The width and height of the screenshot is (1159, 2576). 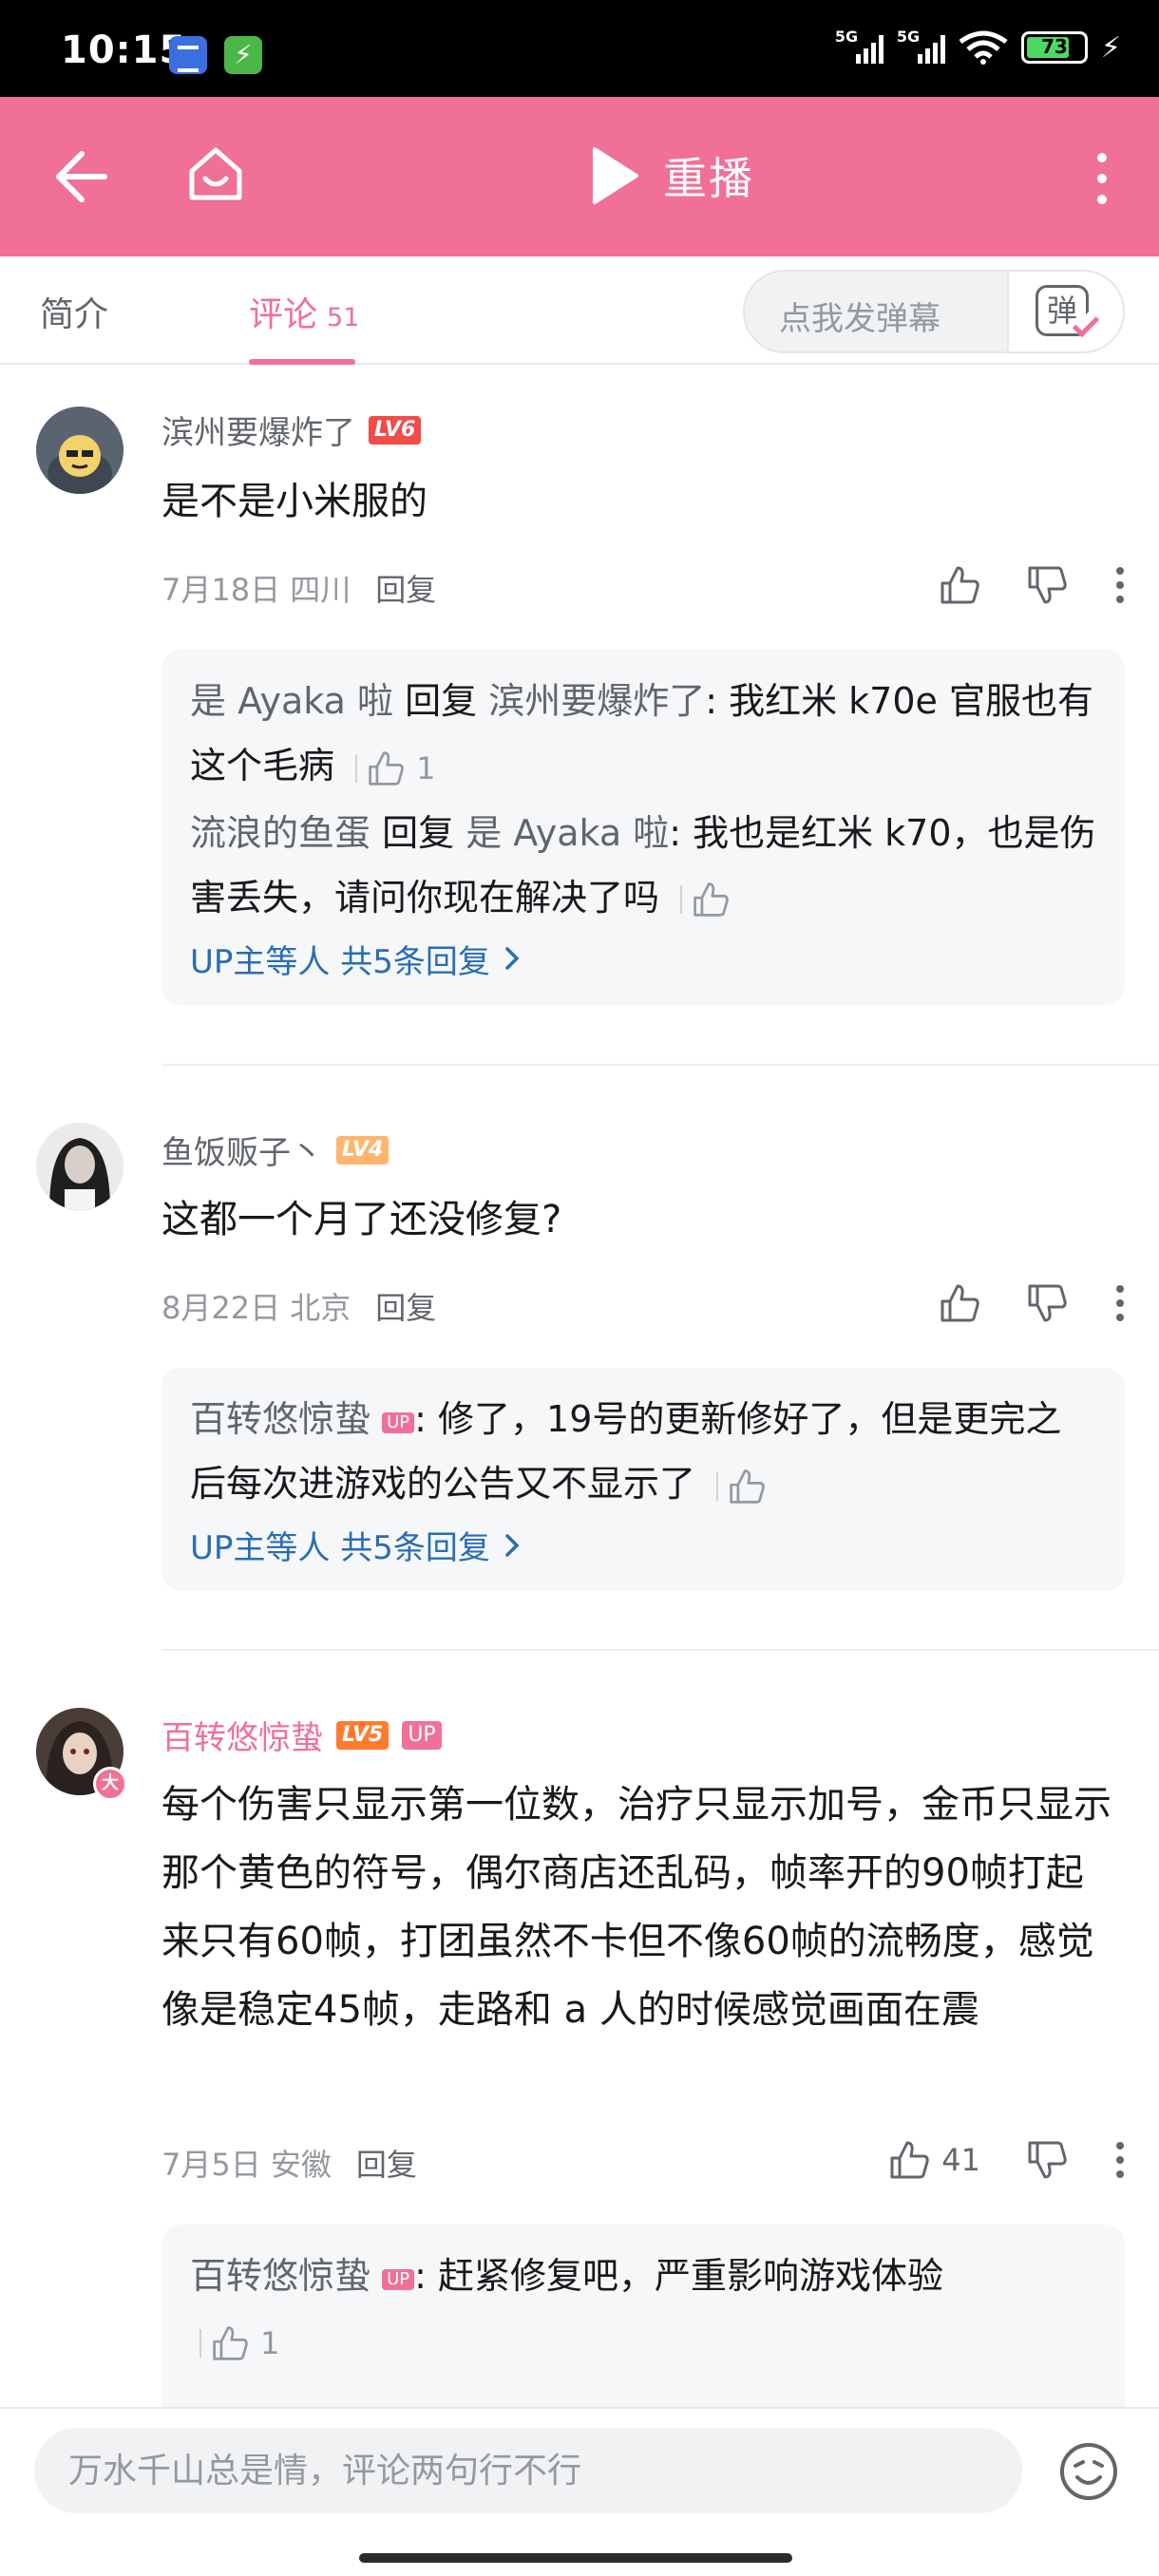 What do you see at coordinates (579, 48) in the screenshot?
I see `status-bar: 10:15 ⚡ 5G 5G 73 ⚡` at bounding box center [579, 48].